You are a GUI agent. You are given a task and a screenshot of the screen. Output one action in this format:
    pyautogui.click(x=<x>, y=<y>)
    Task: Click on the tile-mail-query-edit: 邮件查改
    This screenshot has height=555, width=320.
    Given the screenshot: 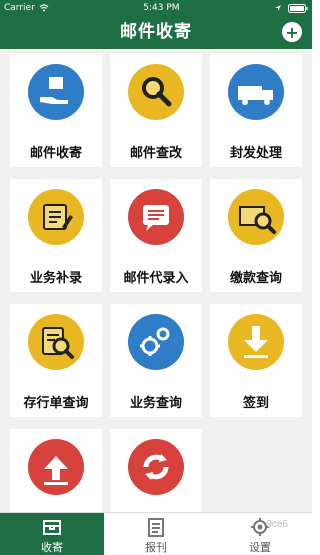 What is the action you would take?
    pyautogui.click(x=156, y=110)
    